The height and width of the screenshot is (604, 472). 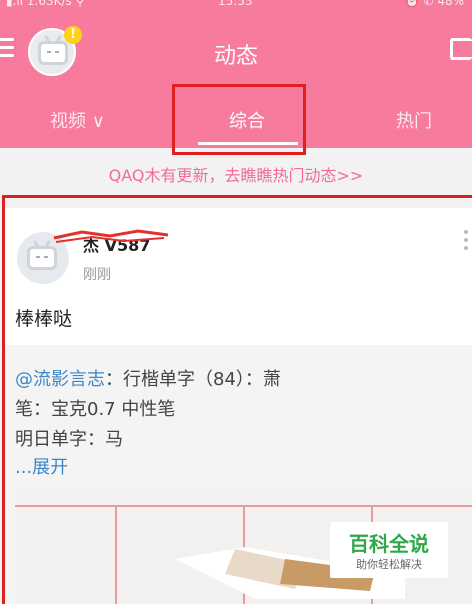 I want to click on hot-feed-notice-link: QAQ木有更新，去瞧瞧热门动态>>, so click(x=236, y=174).